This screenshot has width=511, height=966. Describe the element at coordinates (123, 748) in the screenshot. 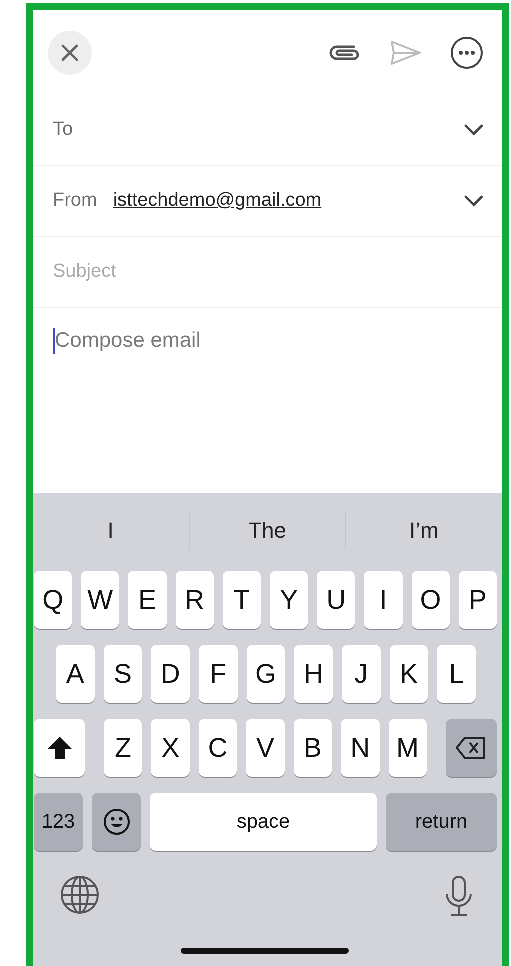

I see `letter-key: Z` at that location.